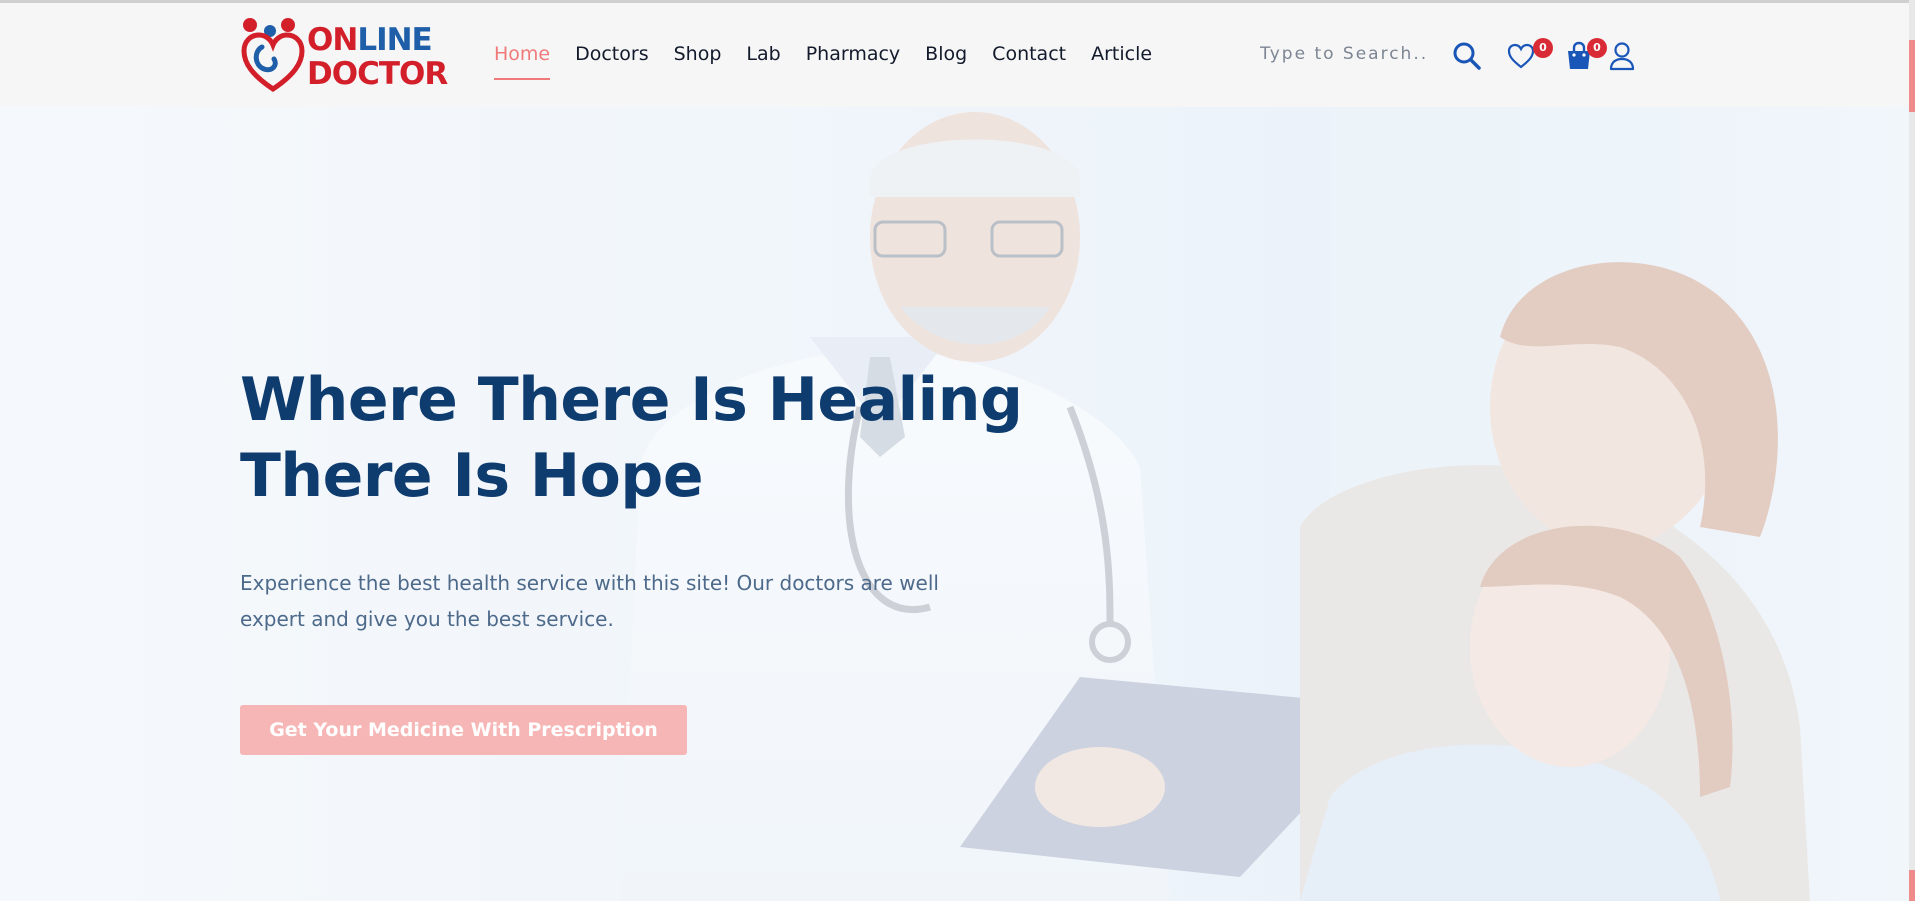  I want to click on scrollbar-thumb, so click(1912, 76).